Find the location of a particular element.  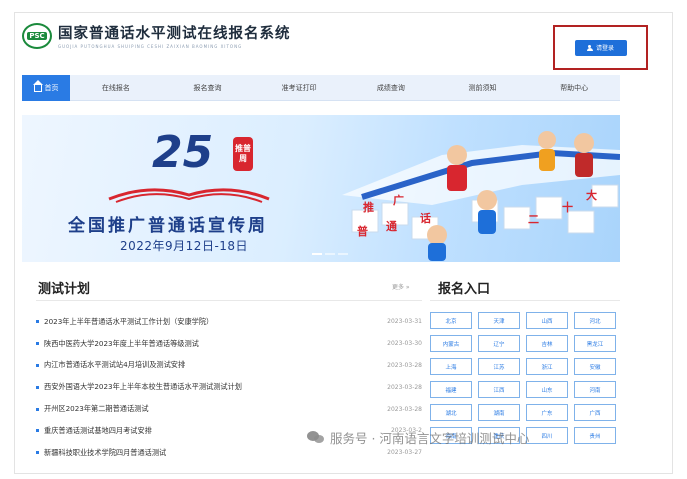

nav-item-help-center: 帮助中心 is located at coordinates (574, 88).